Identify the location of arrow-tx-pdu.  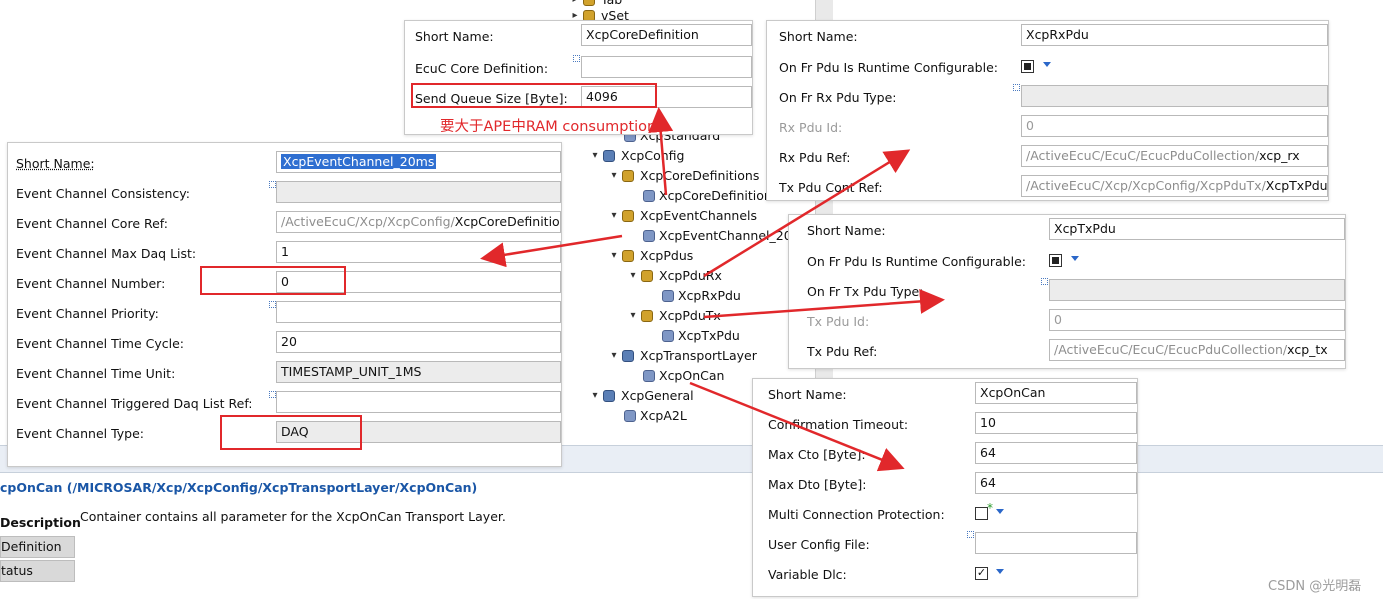
(824, 303).